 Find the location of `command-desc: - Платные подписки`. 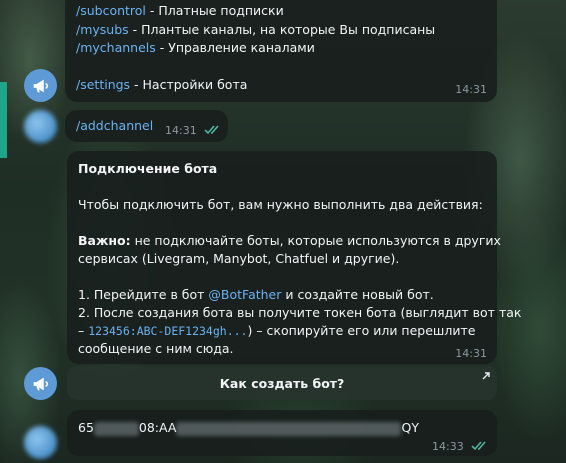

command-desc: - Платные подписки is located at coordinates (214, 10).